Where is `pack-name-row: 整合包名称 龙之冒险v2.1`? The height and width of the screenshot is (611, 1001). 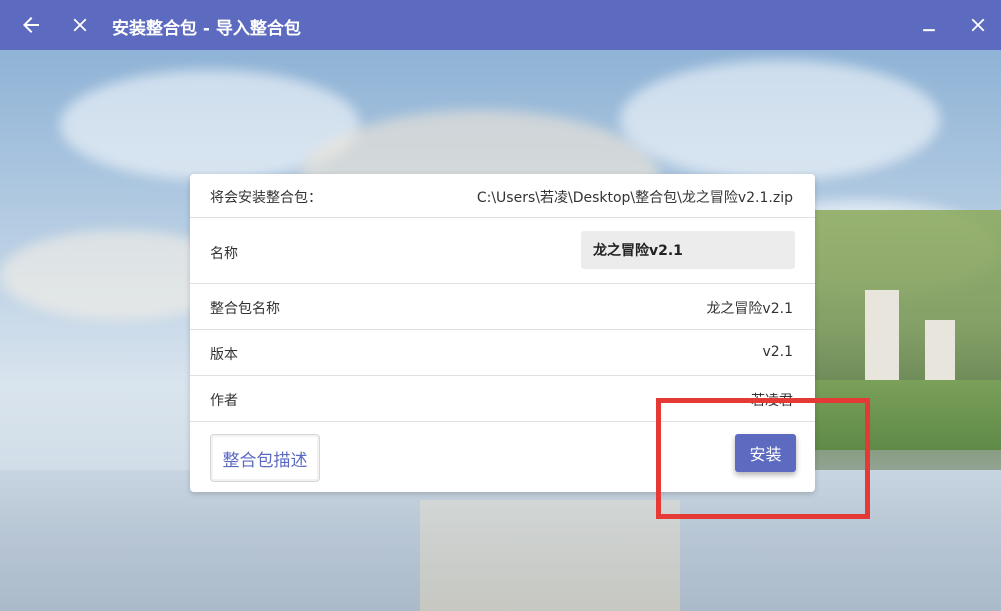
pack-name-row: 整合包名称 龙之冒险v2.1 is located at coordinates (502, 307).